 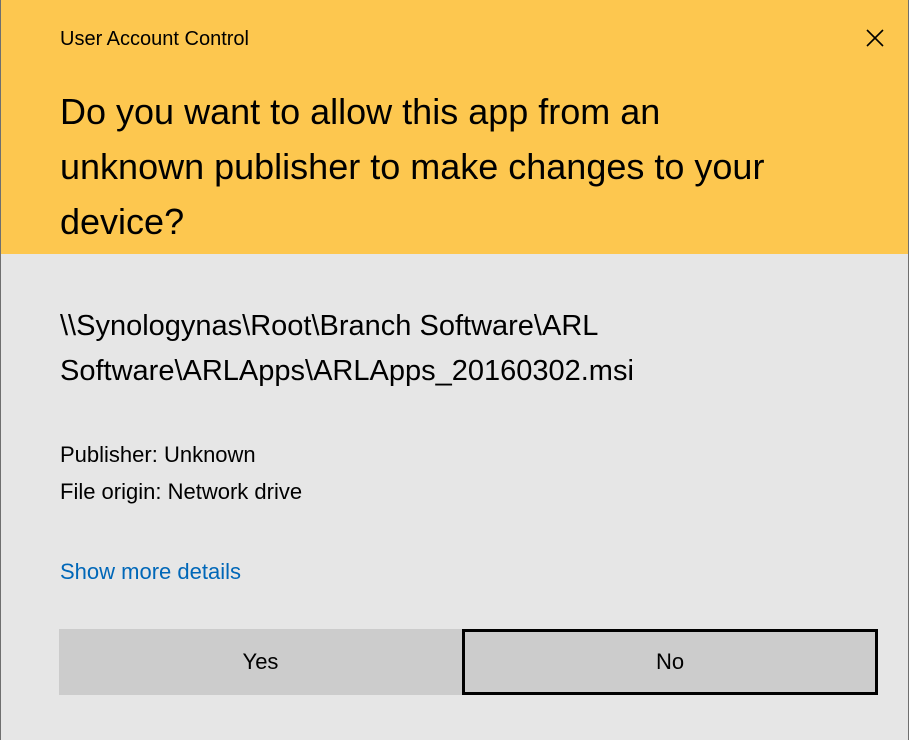 What do you see at coordinates (347, 371) in the screenshot?
I see `program-path-line: Software\ARLApps\ARLApps_20160302.msi` at bounding box center [347, 371].